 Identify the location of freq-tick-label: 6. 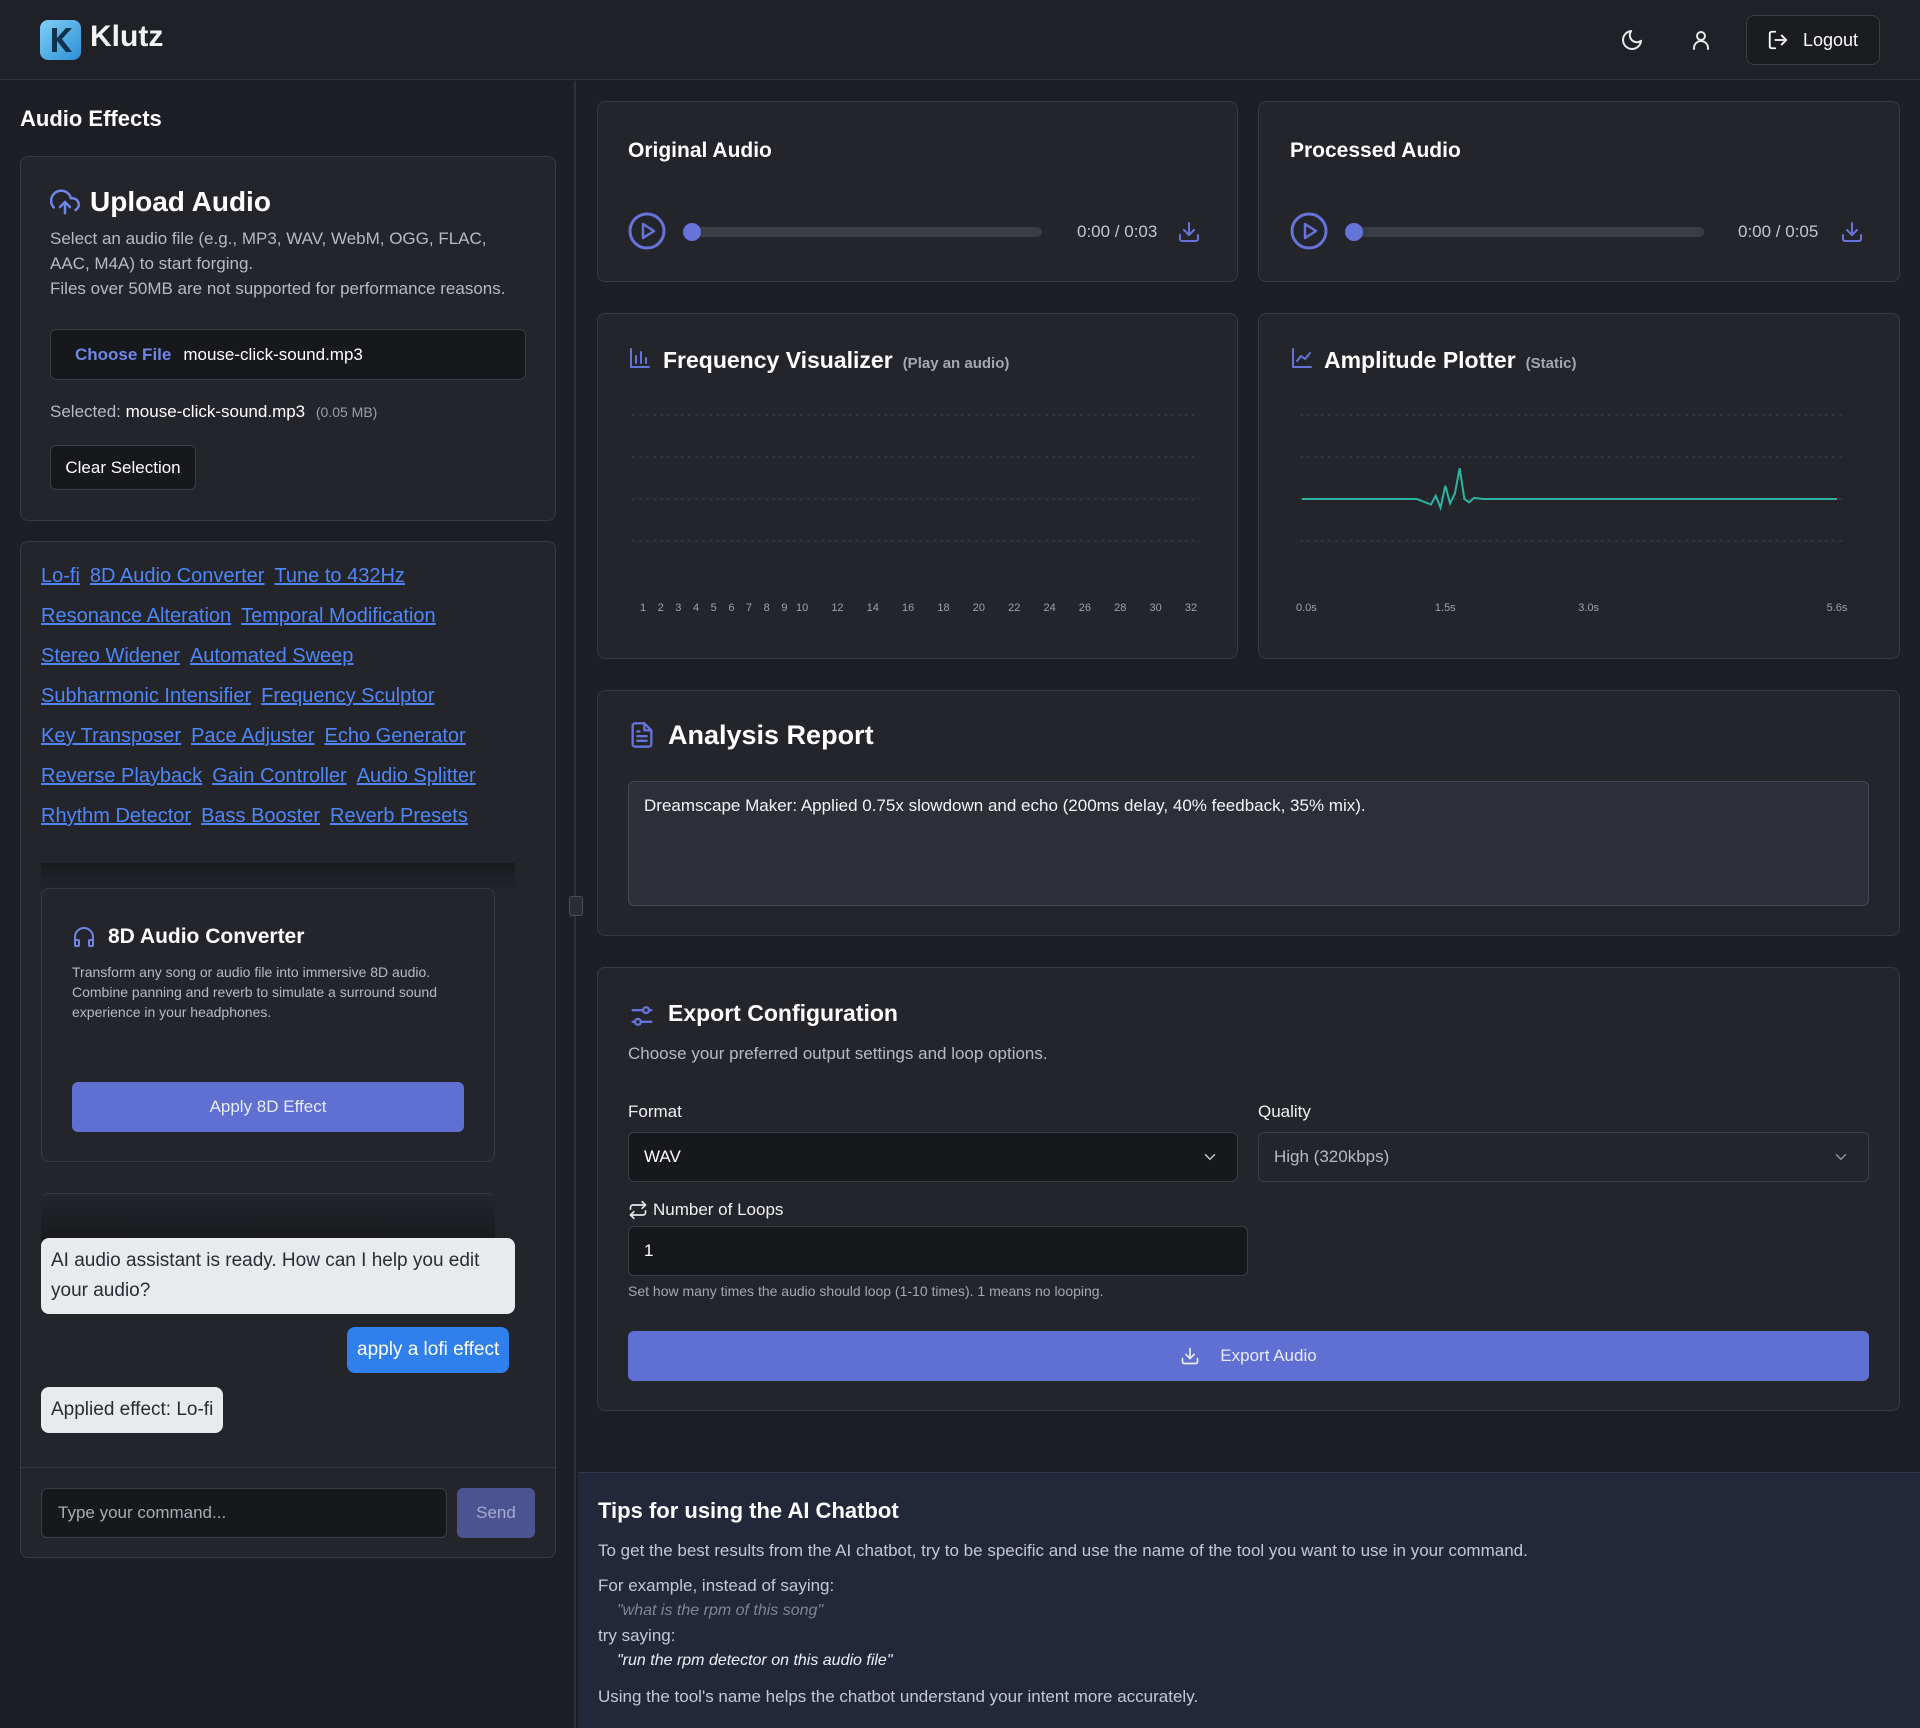
(731, 608).